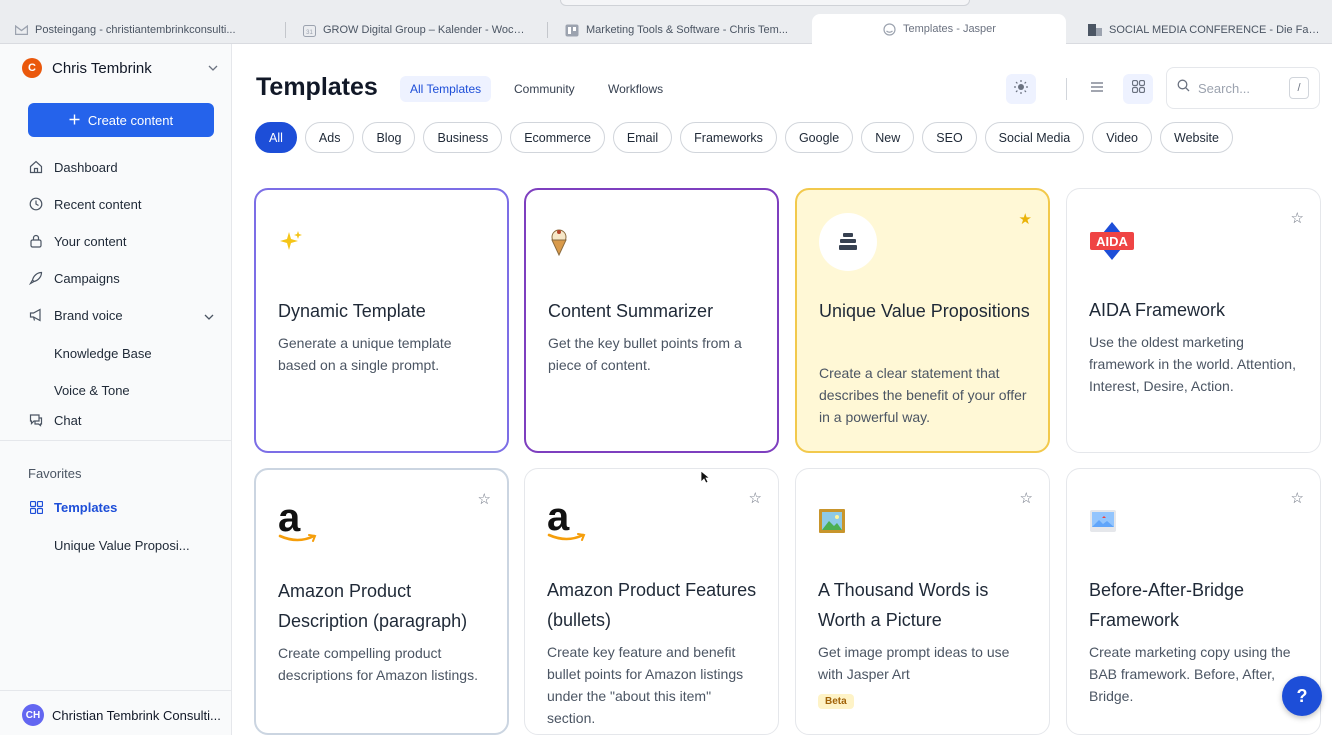 This screenshot has height=735, width=1332. What do you see at coordinates (557, 137) in the screenshot?
I see `filter-ecommerce: Ecommerce` at bounding box center [557, 137].